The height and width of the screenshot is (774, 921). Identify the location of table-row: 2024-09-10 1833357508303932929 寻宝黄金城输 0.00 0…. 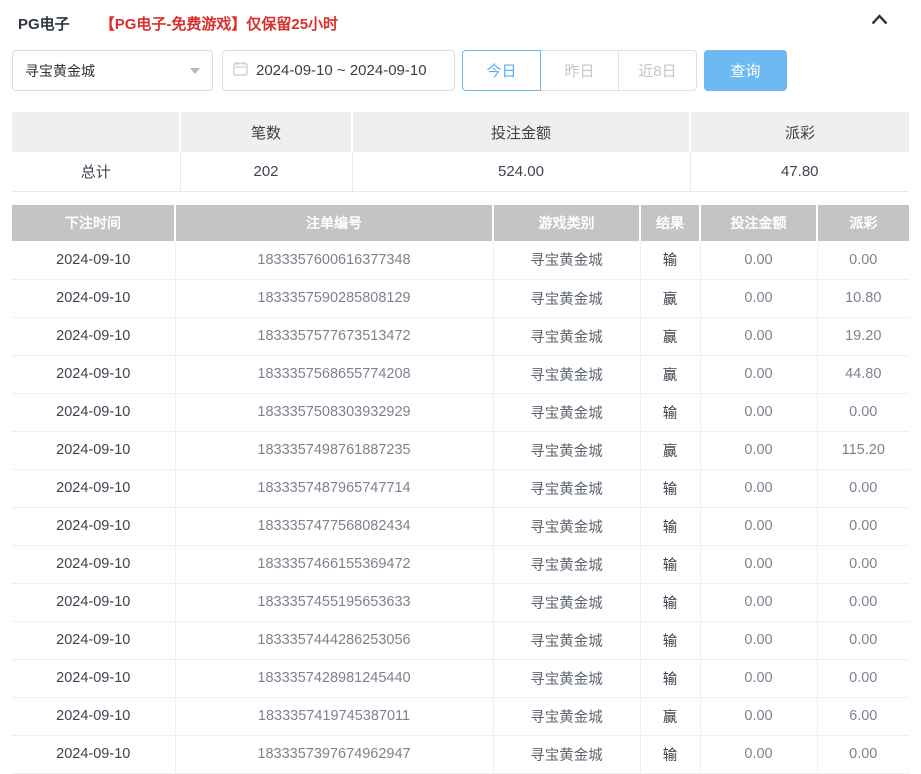
(460, 412).